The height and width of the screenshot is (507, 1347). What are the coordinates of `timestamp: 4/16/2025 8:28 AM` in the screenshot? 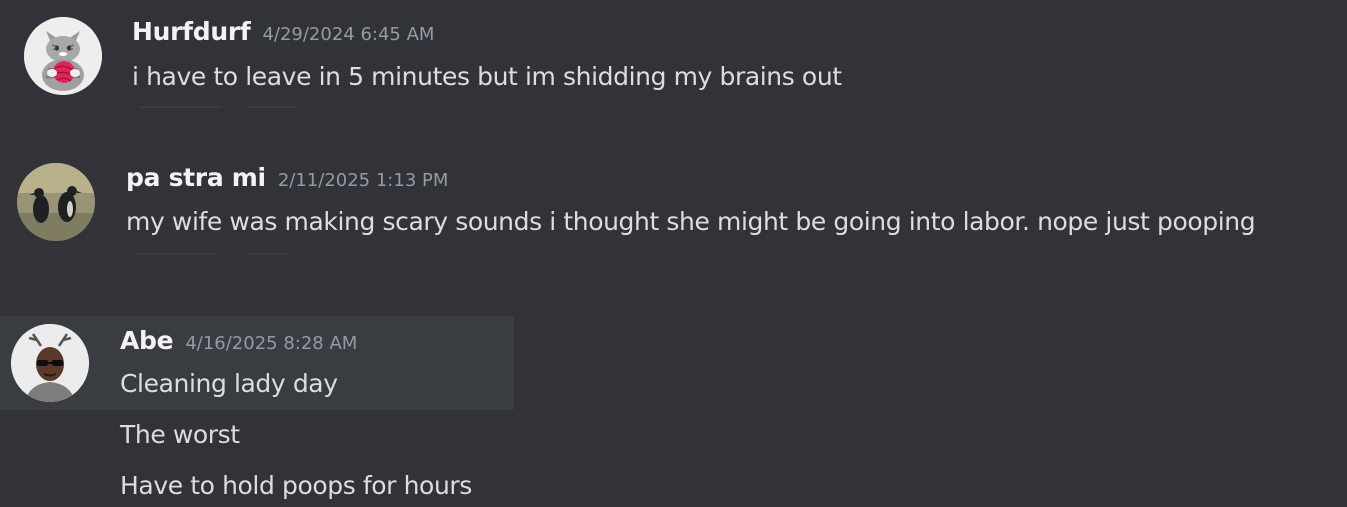 It's located at (271, 343).